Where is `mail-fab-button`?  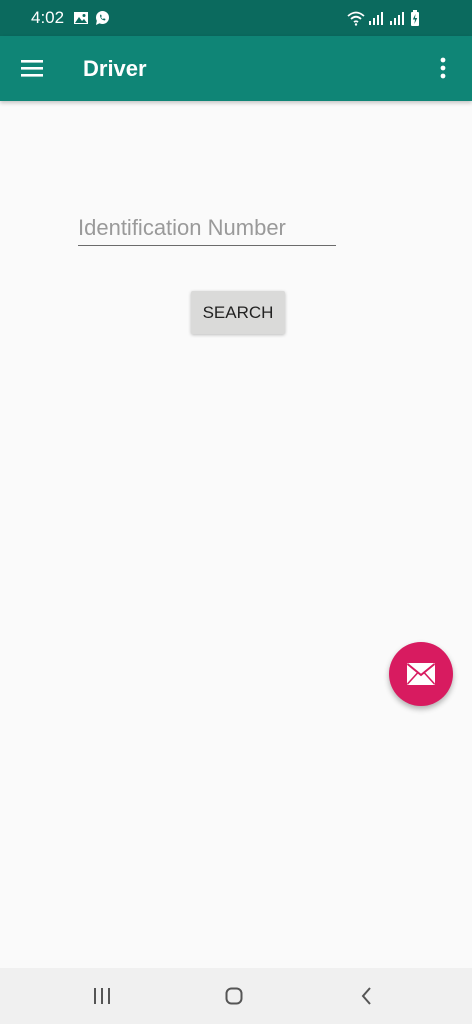
mail-fab-button is located at coordinates (421, 674).